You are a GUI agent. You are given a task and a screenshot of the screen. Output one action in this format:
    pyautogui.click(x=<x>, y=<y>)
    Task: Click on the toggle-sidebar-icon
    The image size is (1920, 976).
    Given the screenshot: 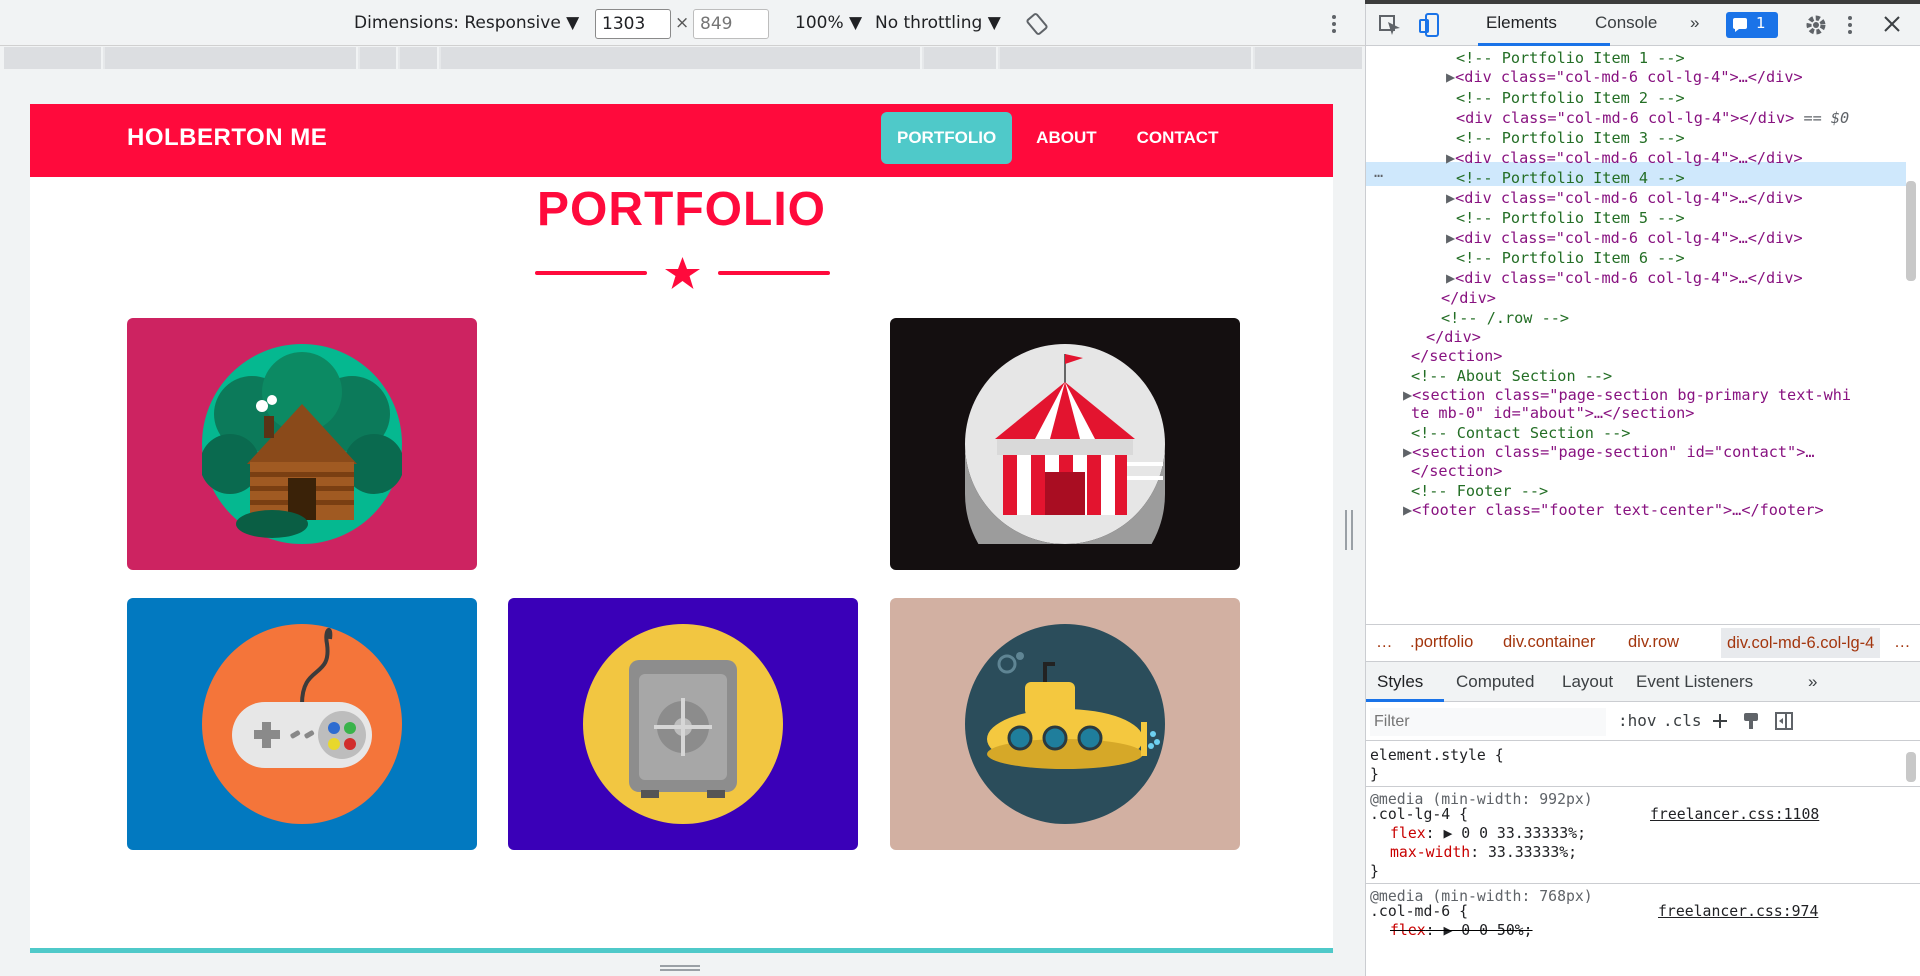 What is the action you would take?
    pyautogui.click(x=1784, y=721)
    